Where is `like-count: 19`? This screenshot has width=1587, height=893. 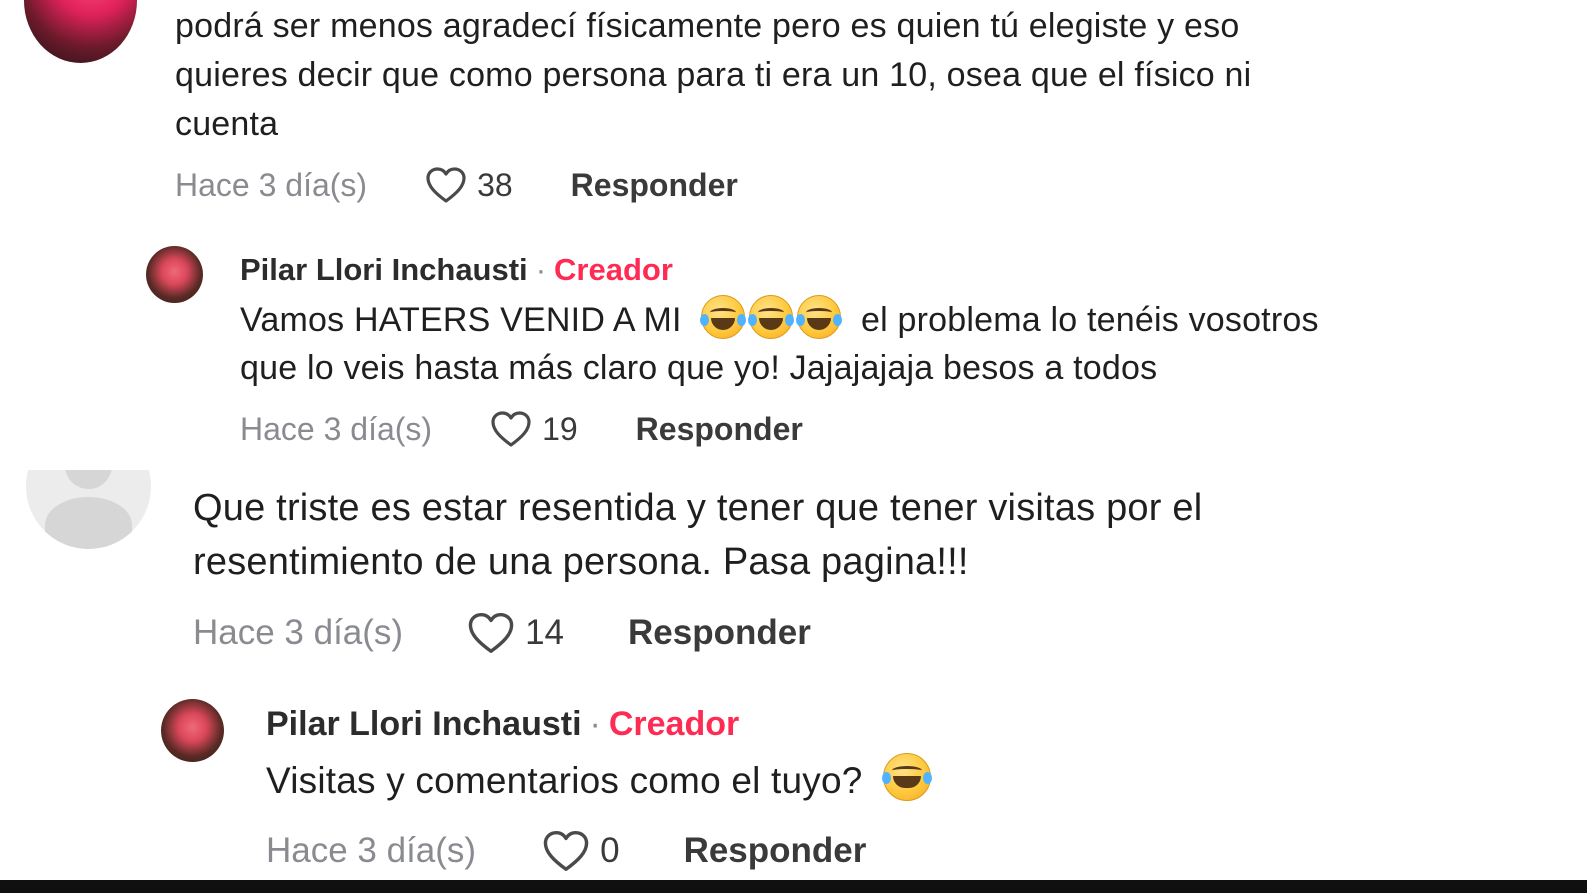 like-count: 19 is located at coordinates (560, 428).